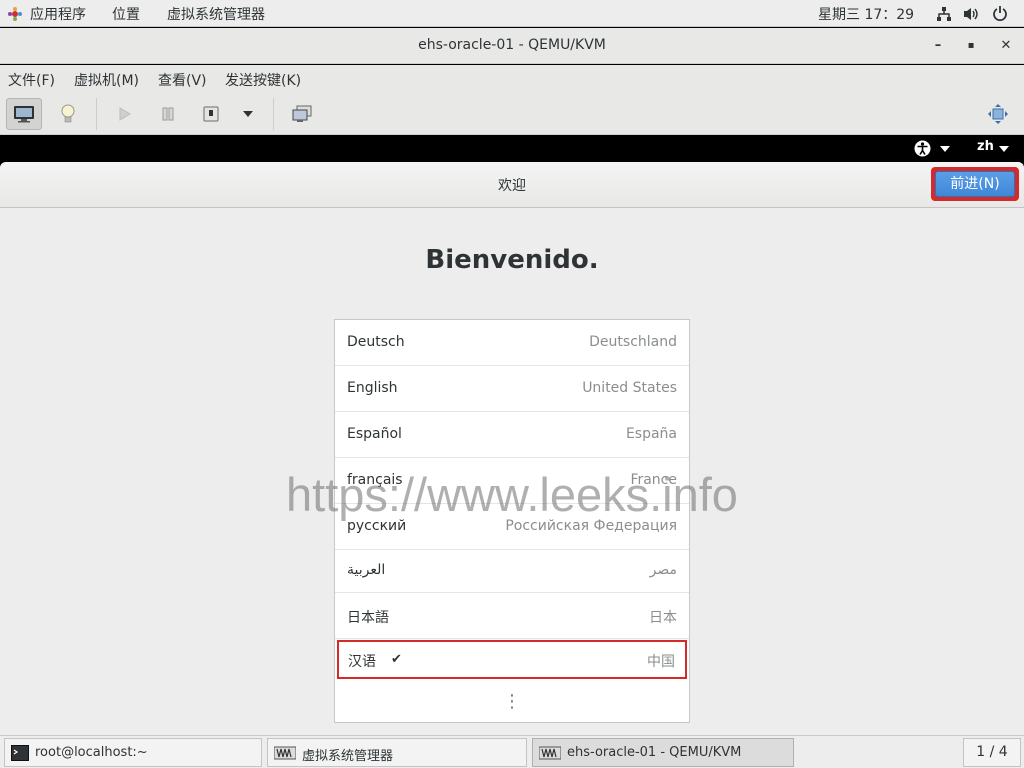 This screenshot has width=1024, height=768. I want to click on shutdown-menu-button, so click(248, 114).